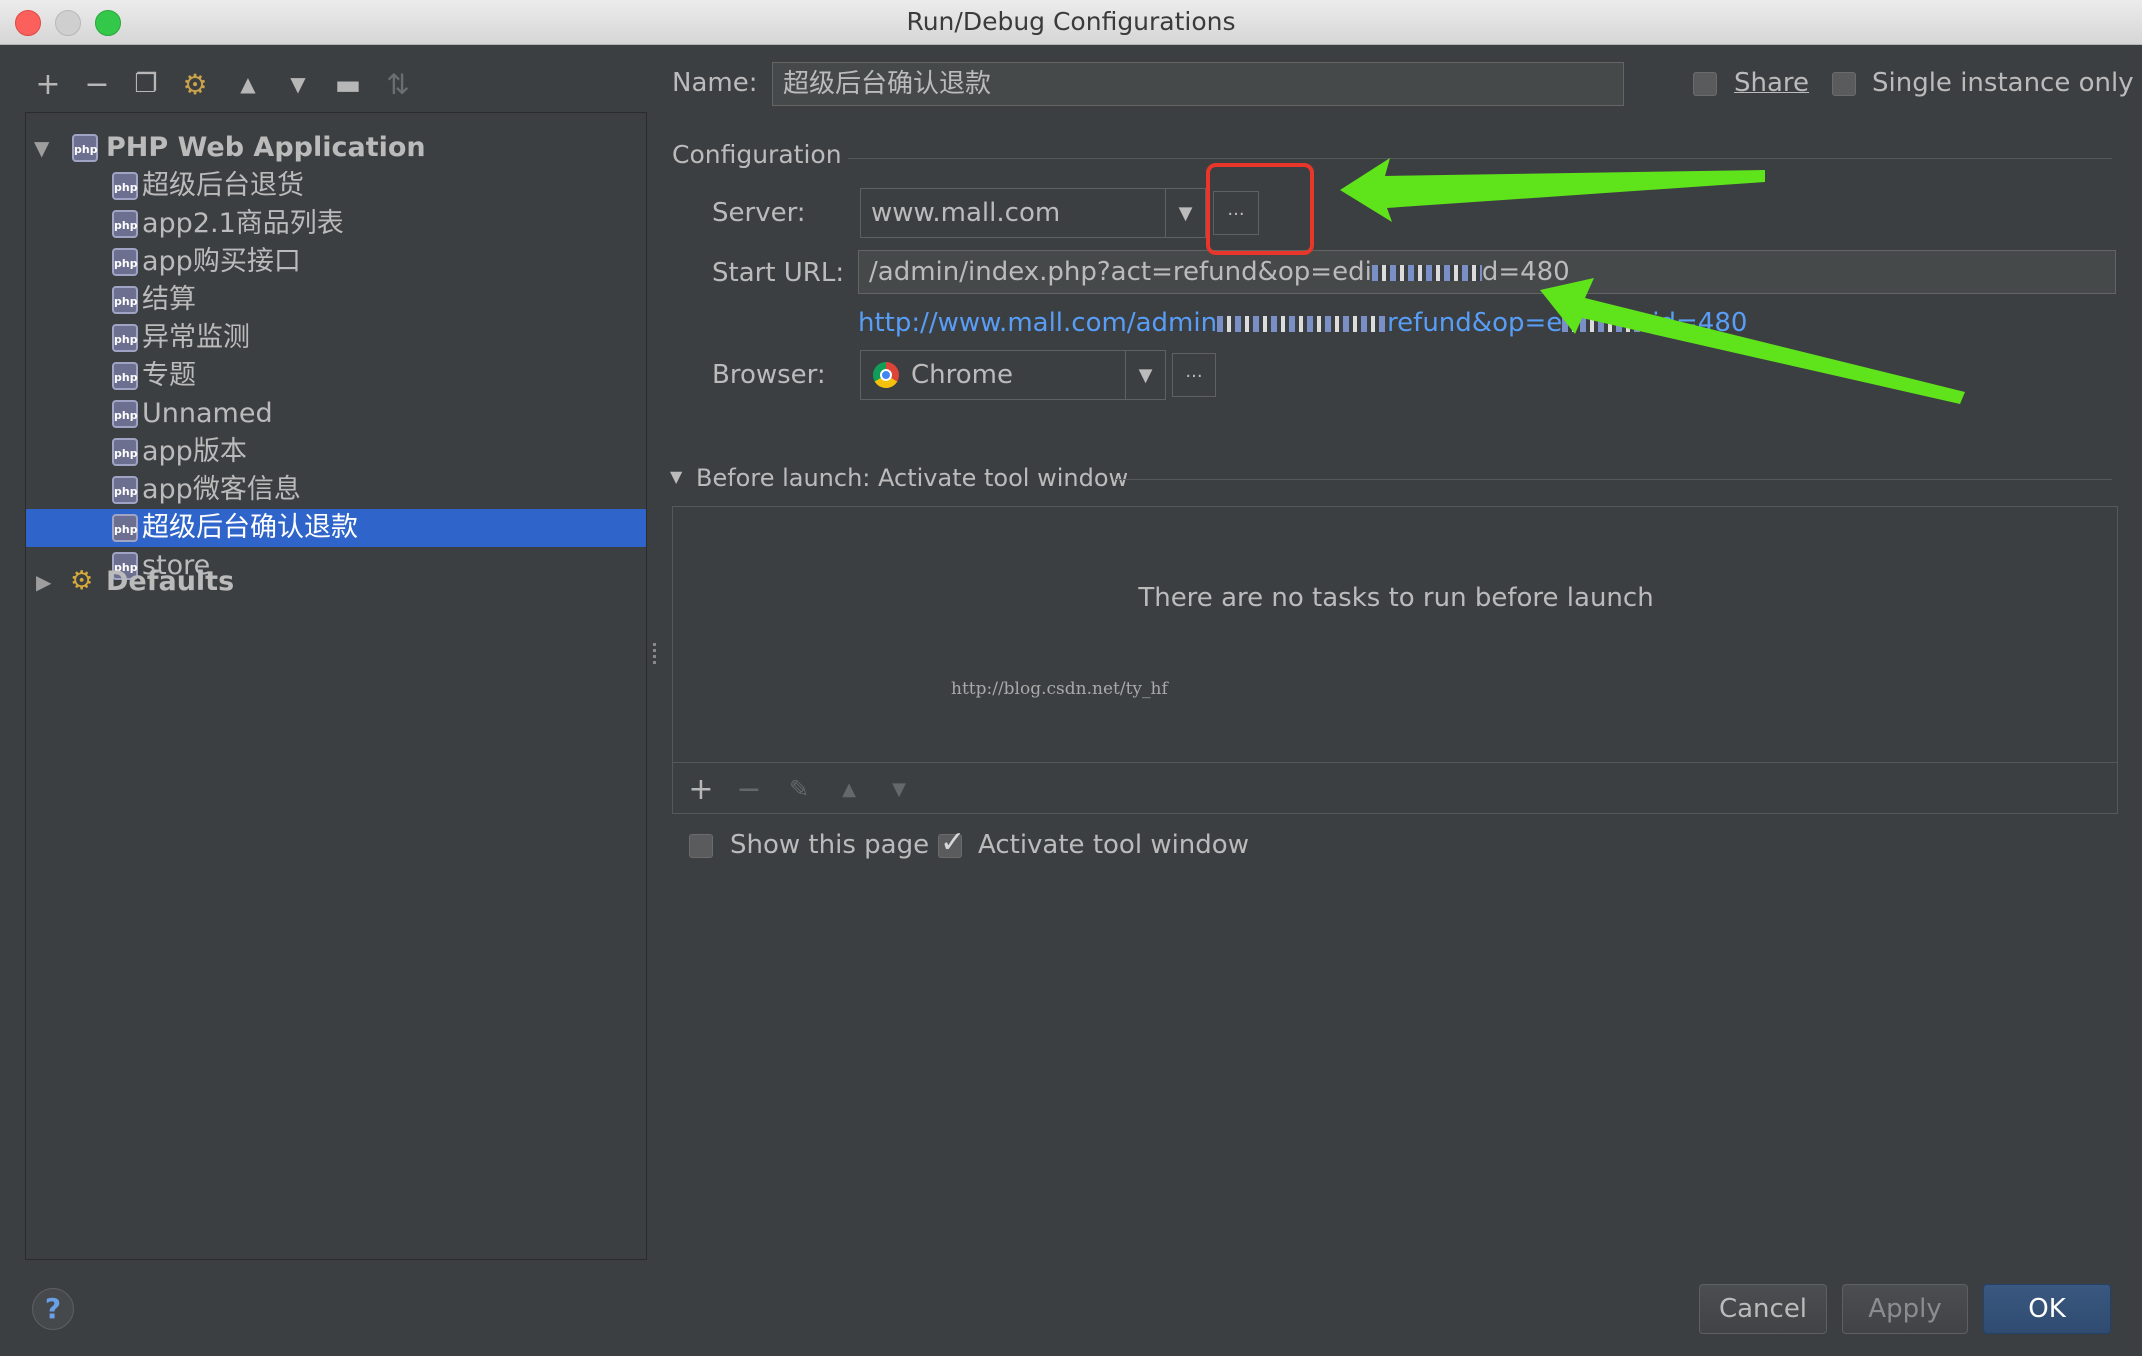  I want to click on ok-button: OK, so click(2047, 1309).